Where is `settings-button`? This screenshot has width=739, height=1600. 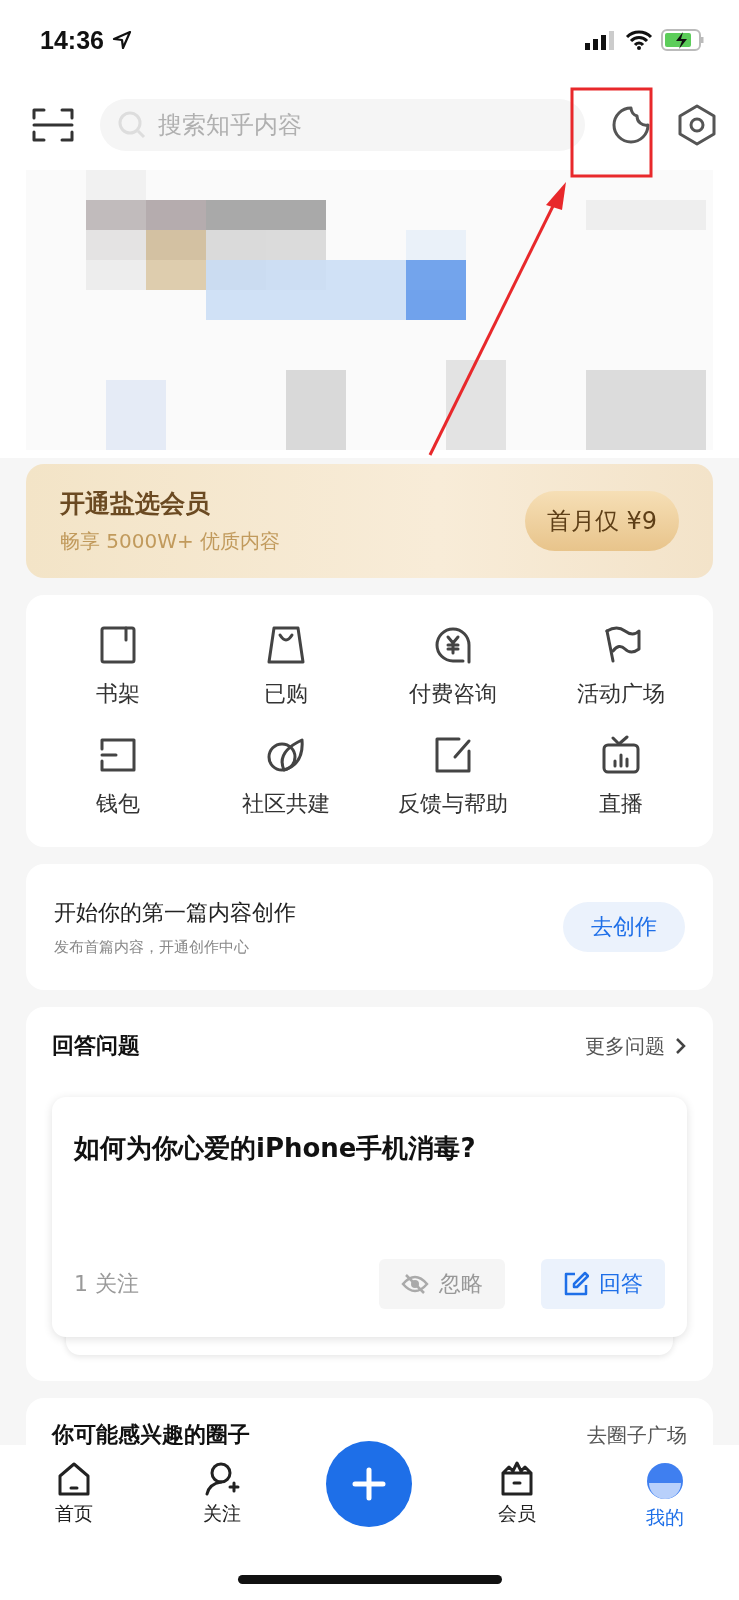 settings-button is located at coordinates (697, 125).